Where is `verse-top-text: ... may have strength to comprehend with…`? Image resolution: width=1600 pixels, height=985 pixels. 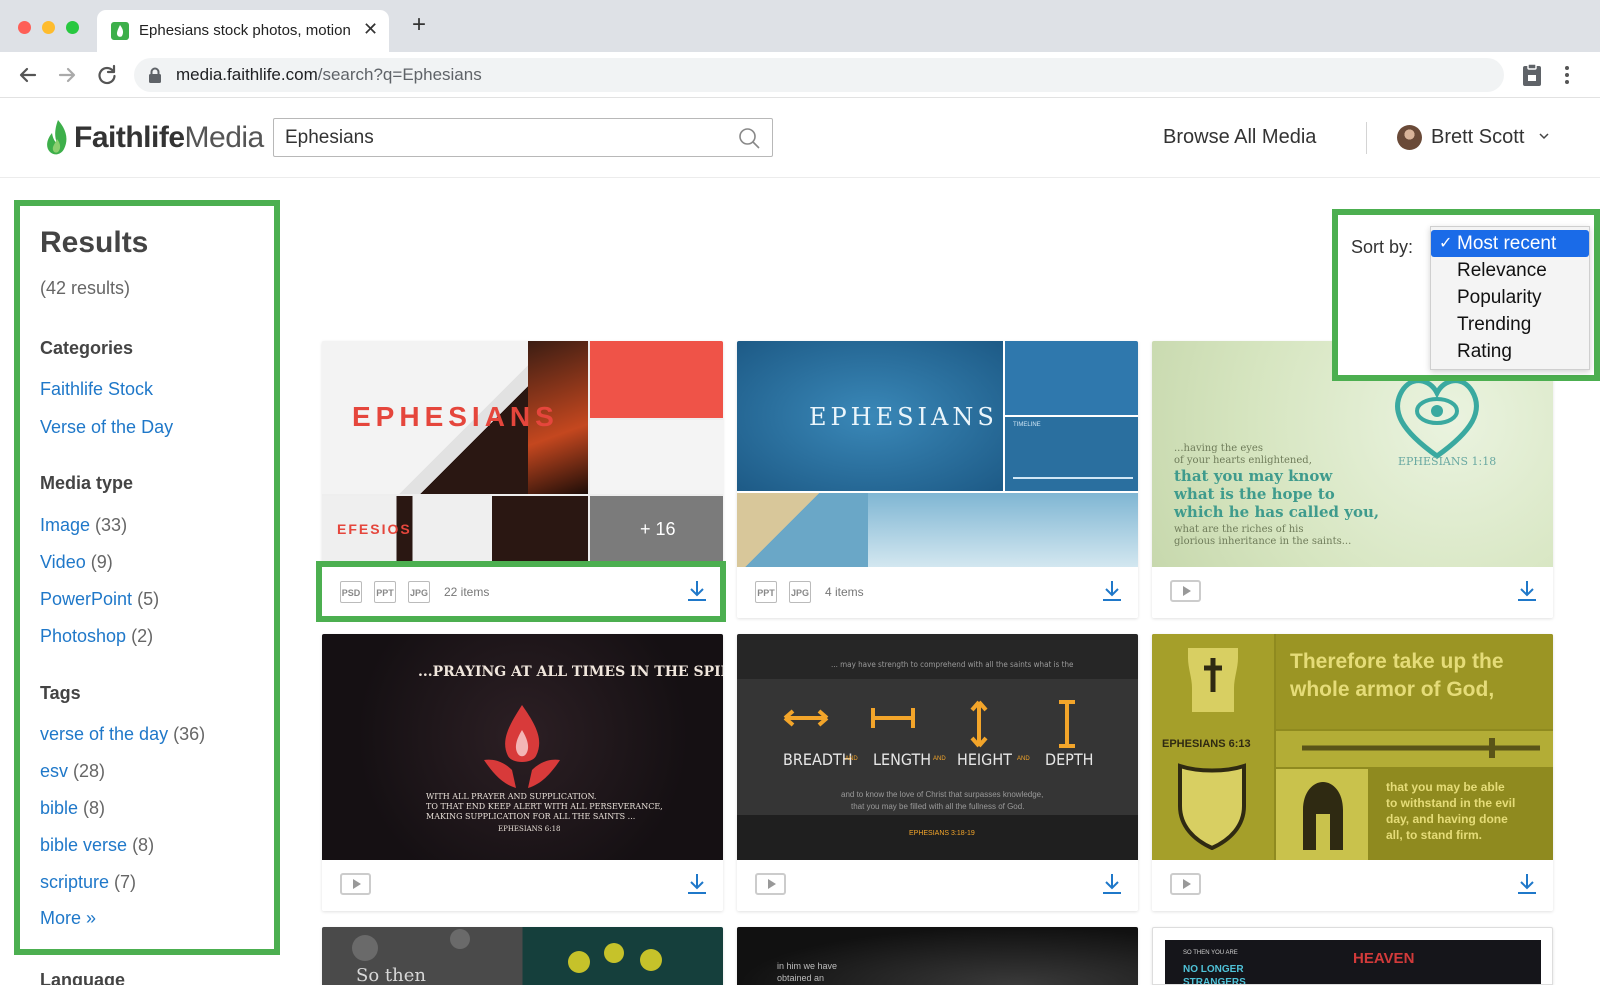
verse-top-text: ... may have strength to comprehend with… is located at coordinates (952, 664).